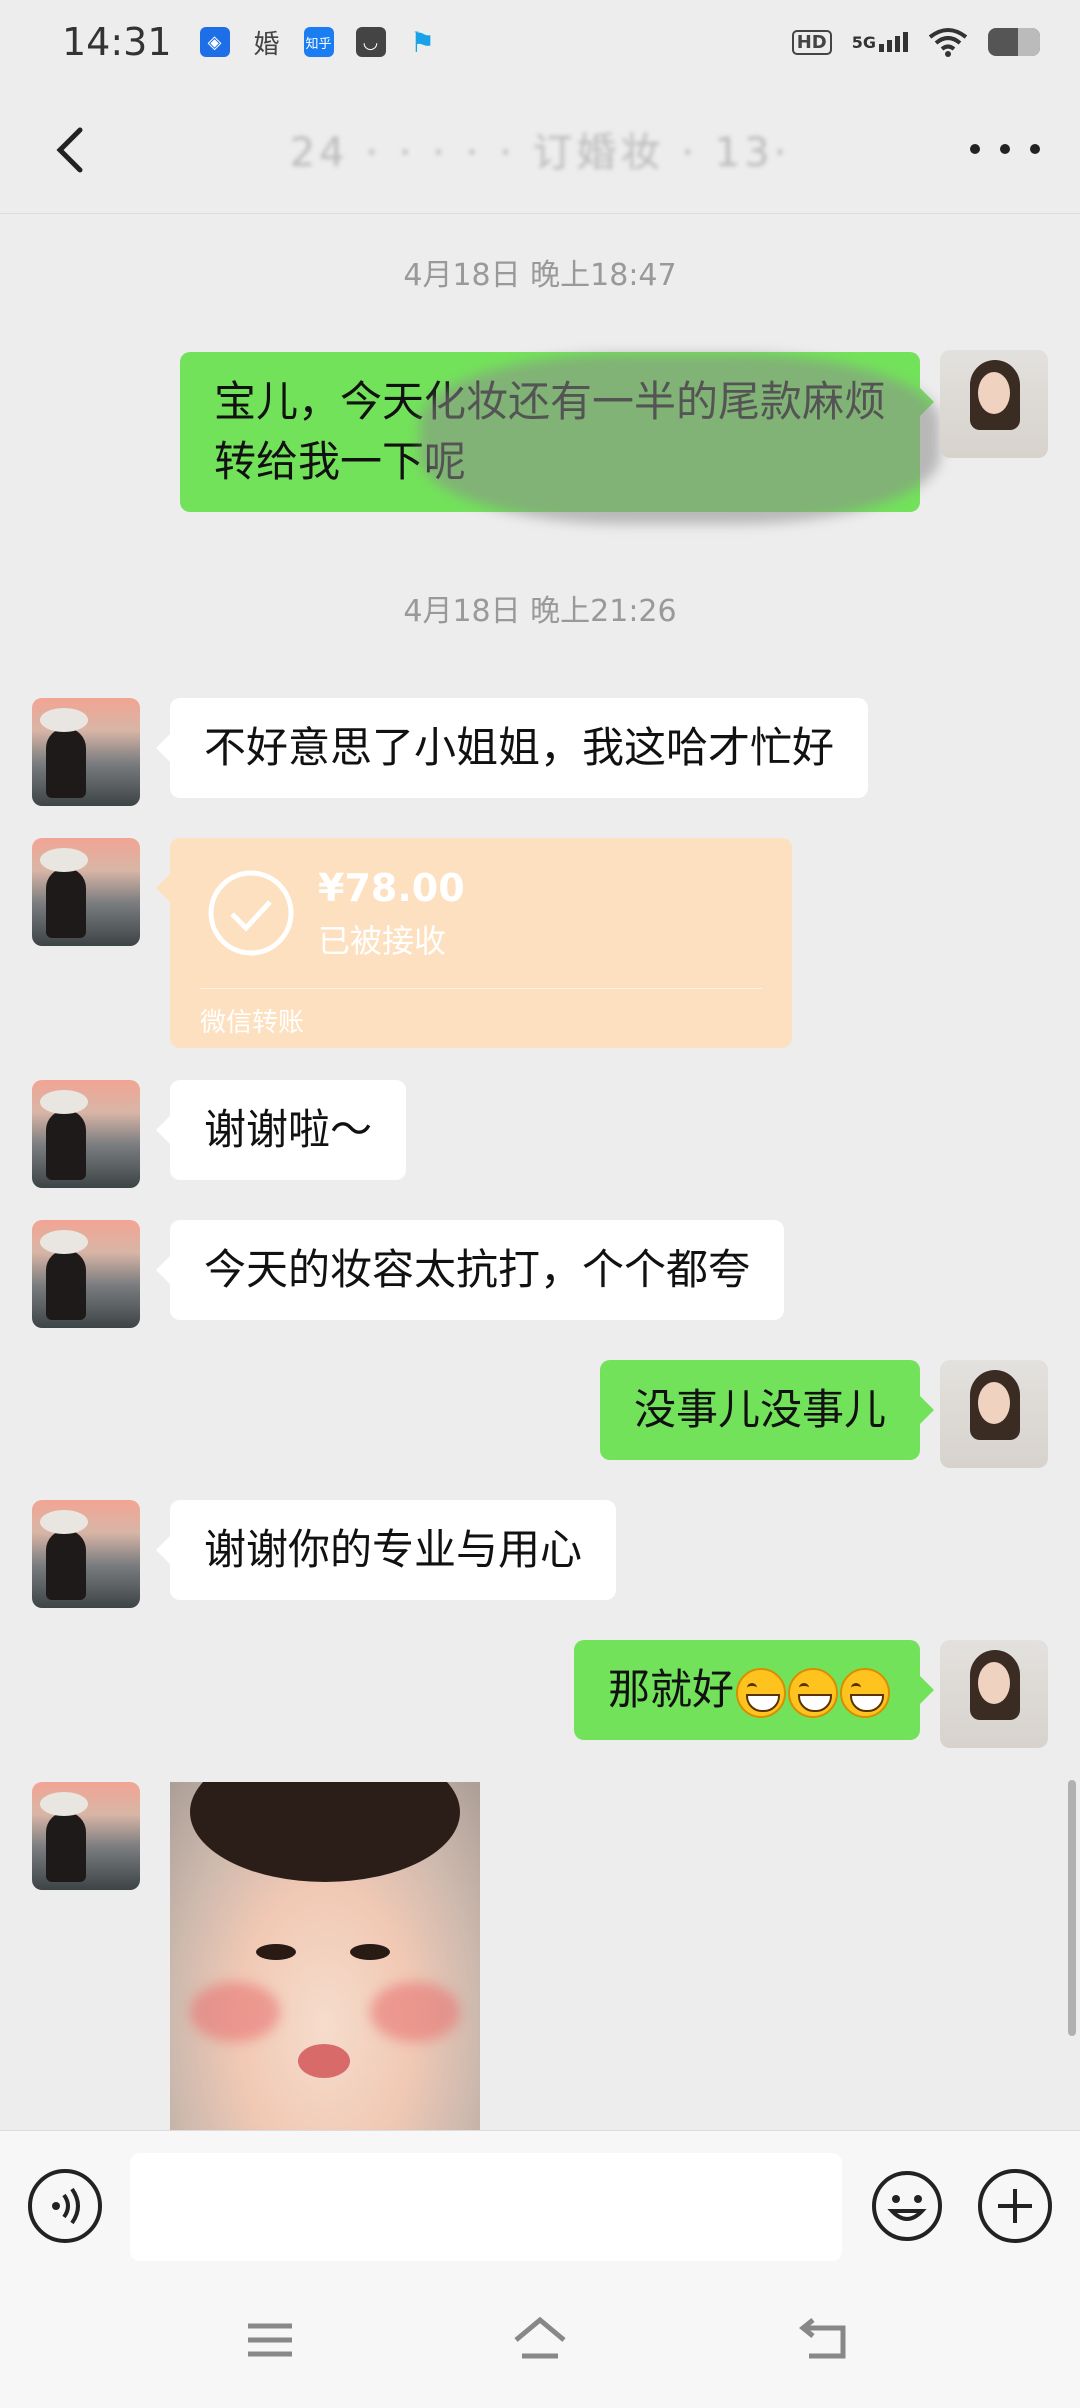 The width and height of the screenshot is (1080, 2408). I want to click on message-bubble-out: 没事儿没事儿, so click(767, 1410).